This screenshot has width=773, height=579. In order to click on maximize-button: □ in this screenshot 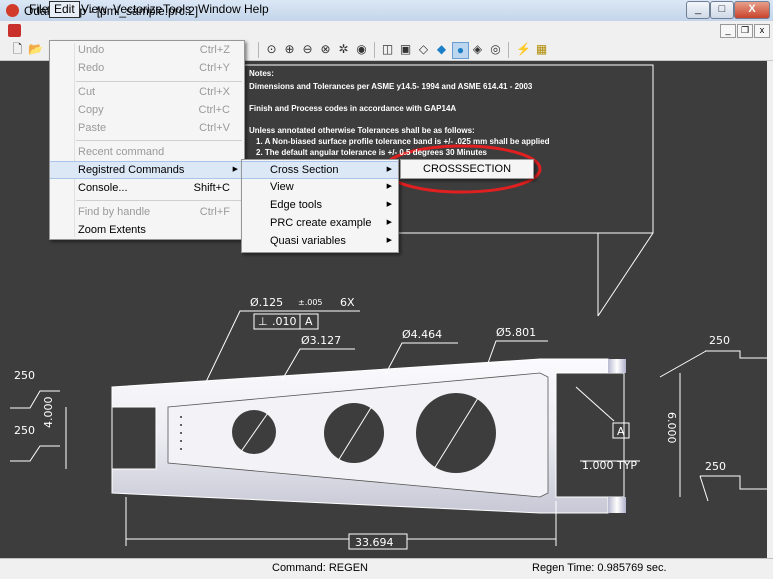, I will do `click(722, 10)`.